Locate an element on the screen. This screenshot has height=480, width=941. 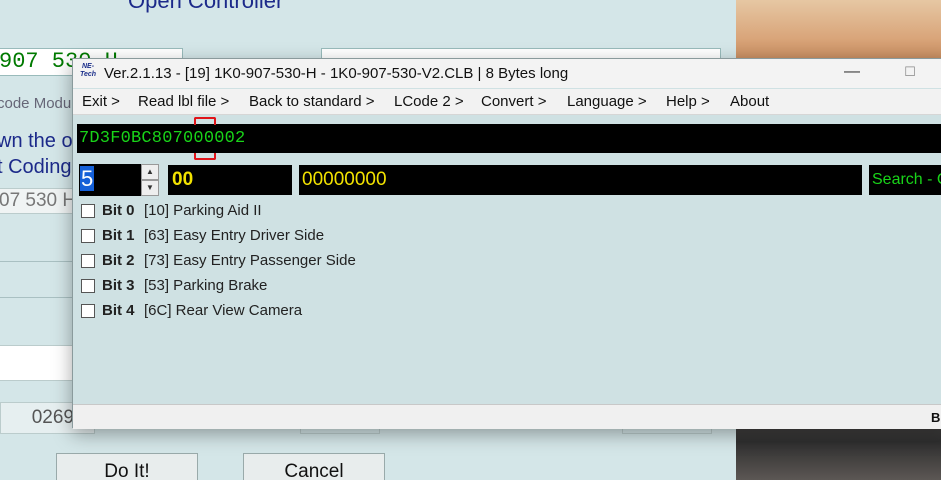
bit-description: [73] Easy Entry Passenger Side is located at coordinates (250, 260).